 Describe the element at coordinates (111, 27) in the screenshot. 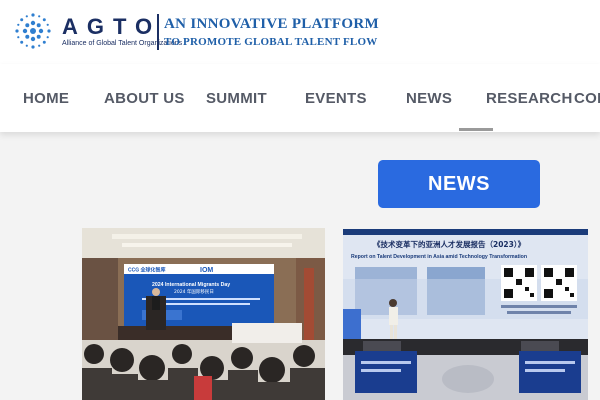

I see `logo-wordmark: AGTO` at that location.